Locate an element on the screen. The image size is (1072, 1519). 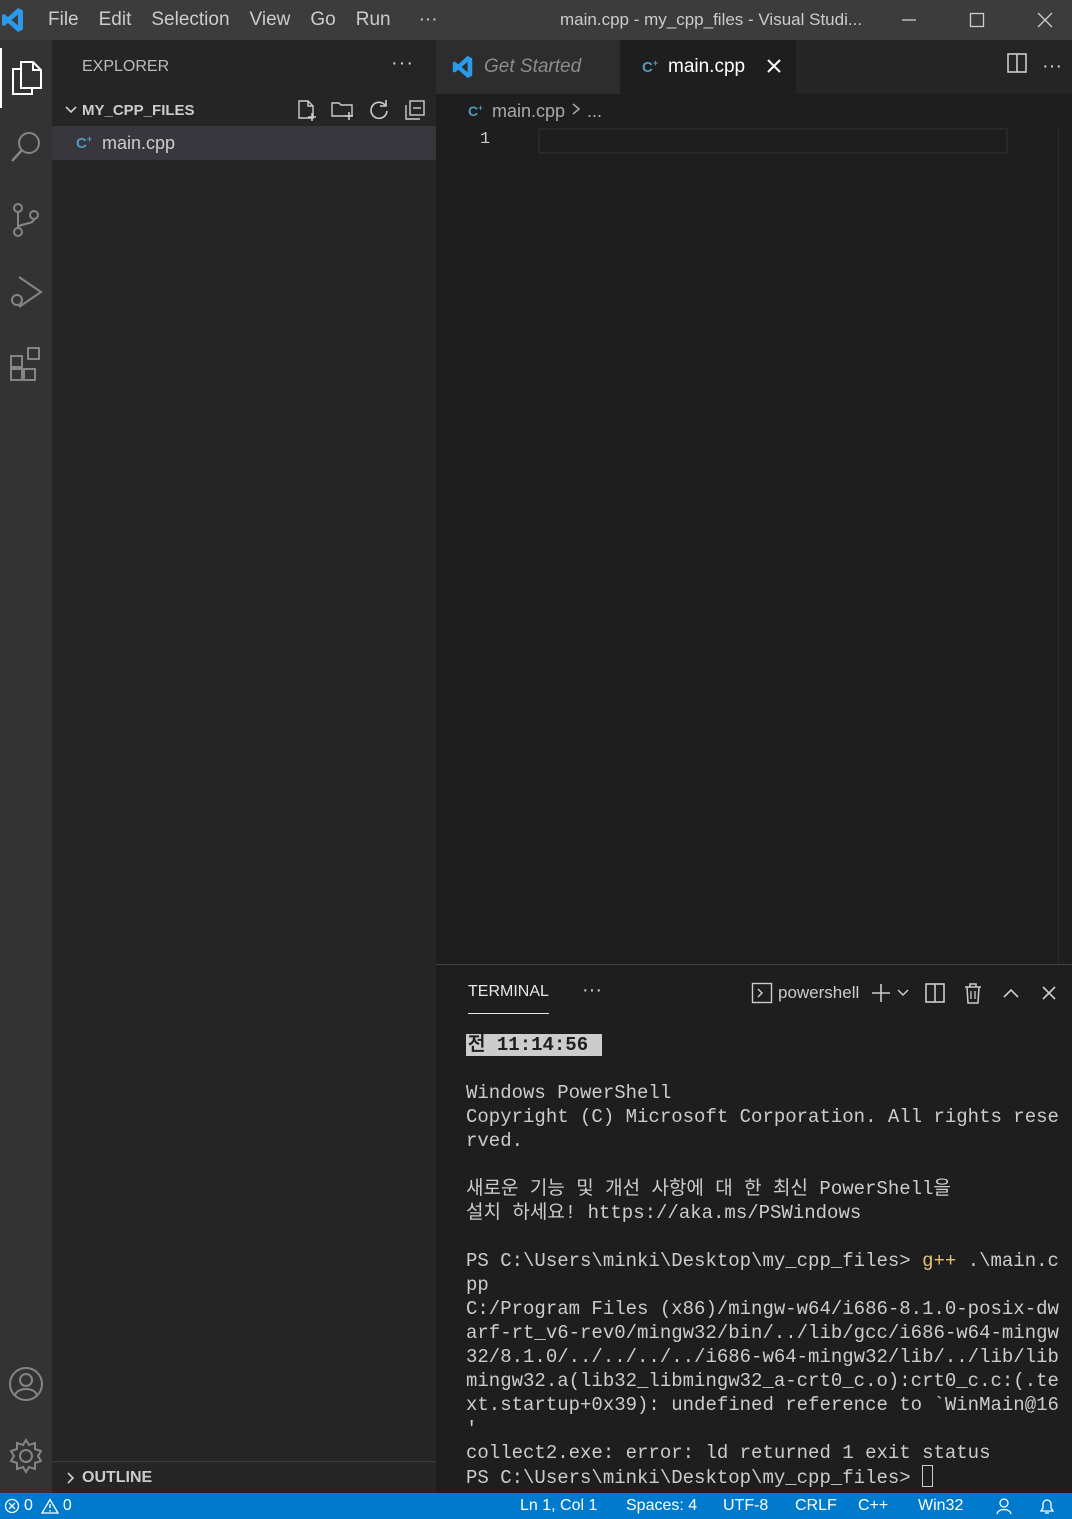
plus-icon is located at coordinates (881, 993).